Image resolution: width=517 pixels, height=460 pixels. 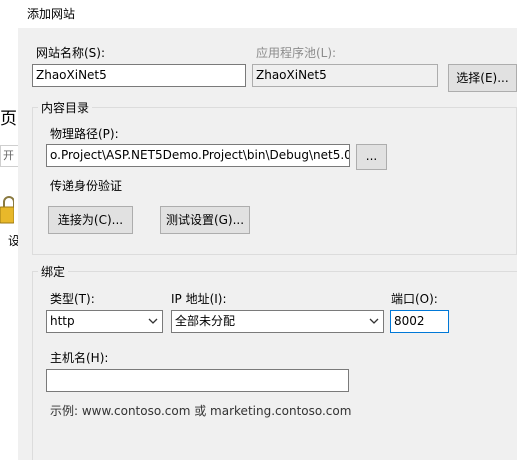 What do you see at coordinates (72, 299) in the screenshot?
I see `type-label: 类型(T):` at bounding box center [72, 299].